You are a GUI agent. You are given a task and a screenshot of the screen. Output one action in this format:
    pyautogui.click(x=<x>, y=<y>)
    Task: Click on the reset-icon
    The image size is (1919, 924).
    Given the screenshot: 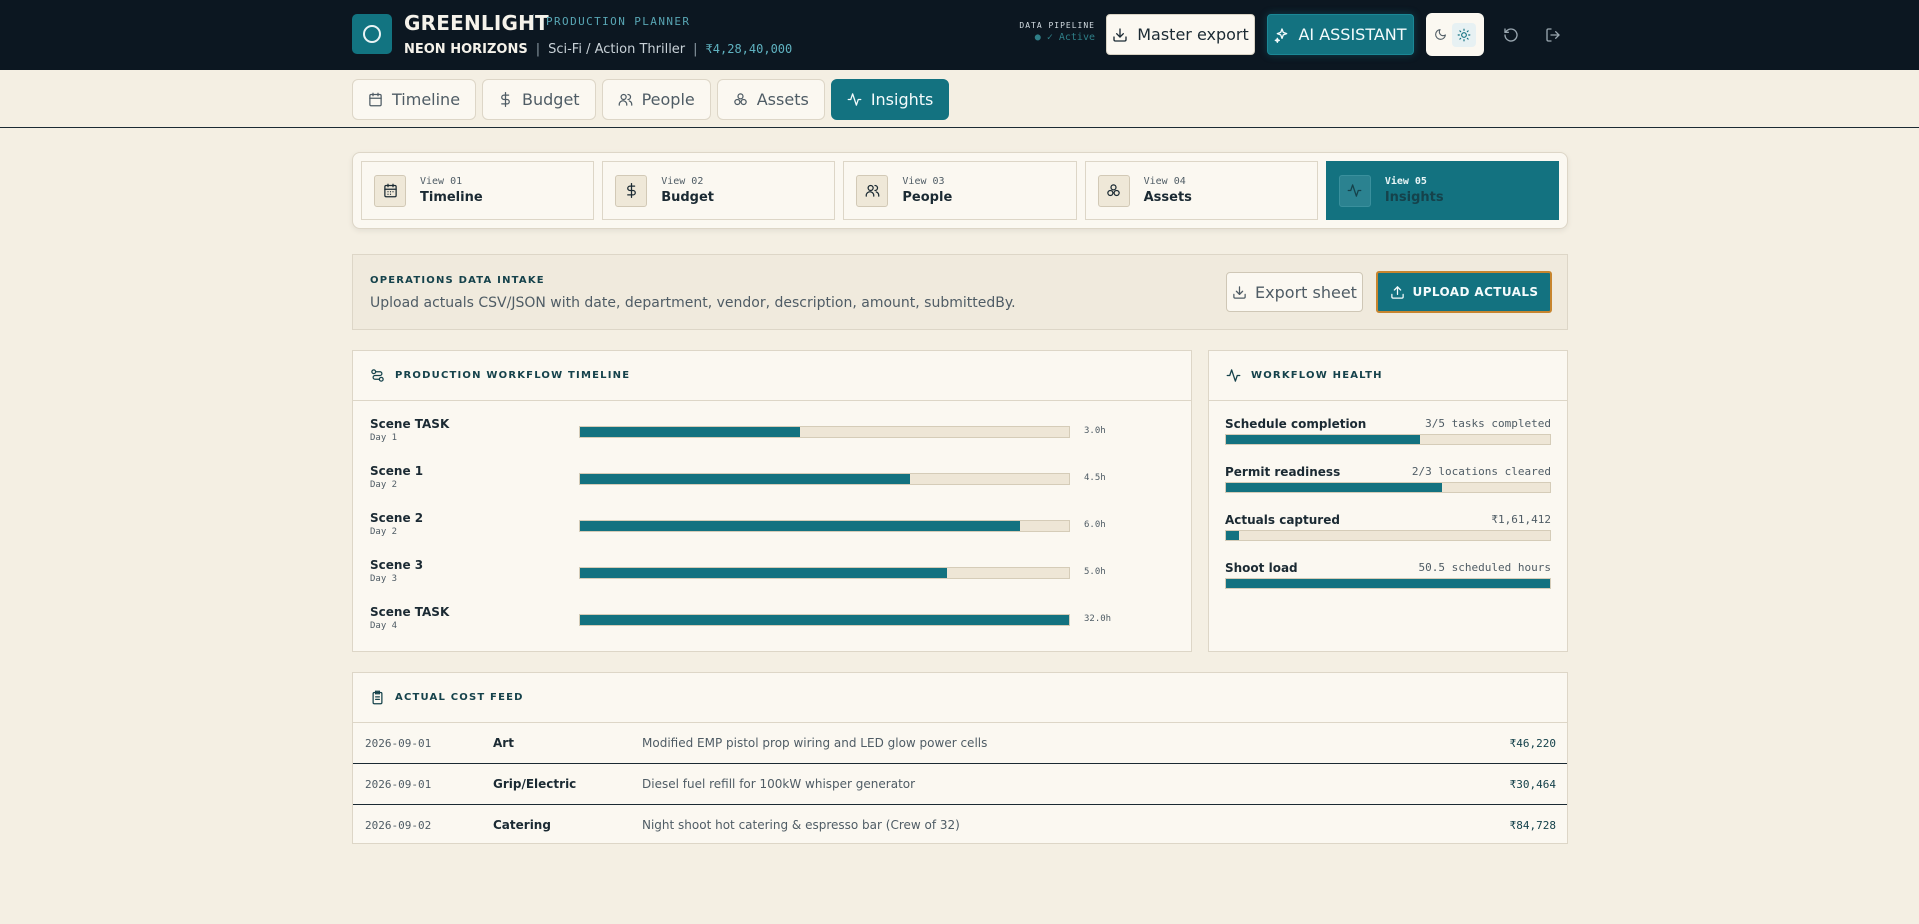 What is the action you would take?
    pyautogui.click(x=1511, y=35)
    